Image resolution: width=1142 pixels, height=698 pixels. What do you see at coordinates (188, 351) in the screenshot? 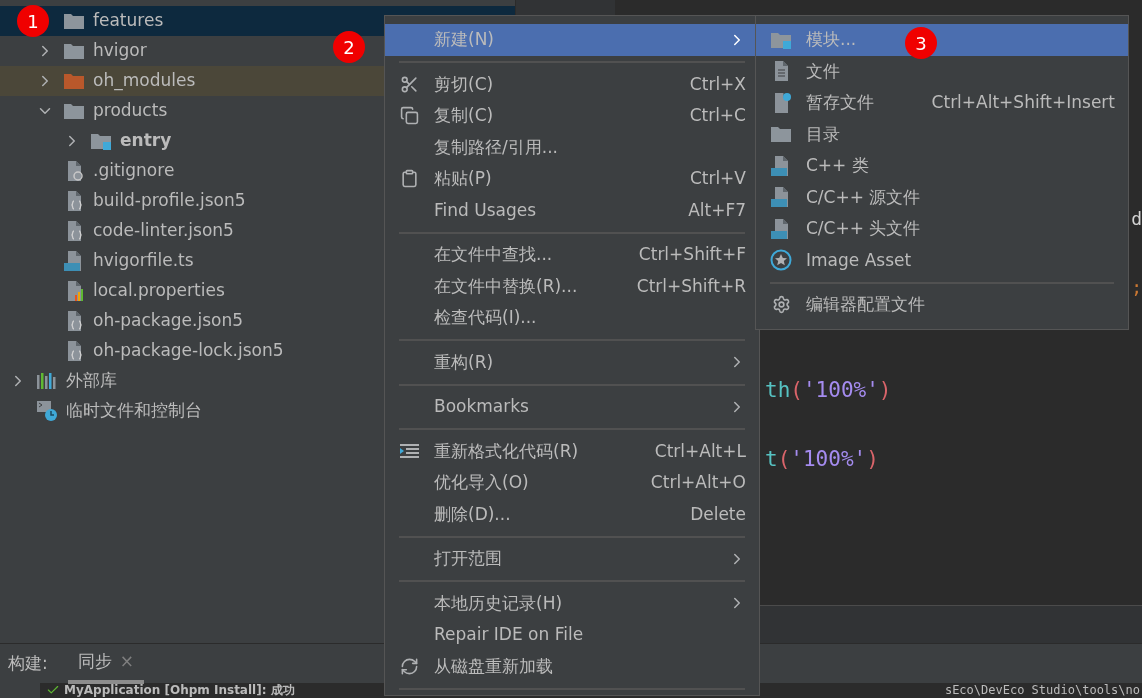
I see `tree-label: oh-package-lock.json5` at bounding box center [188, 351].